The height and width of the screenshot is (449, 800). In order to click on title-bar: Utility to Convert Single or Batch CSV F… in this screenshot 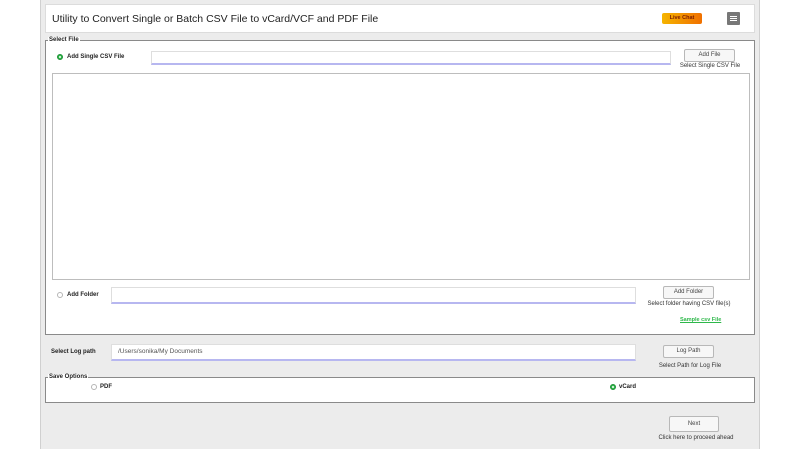, I will do `click(400, 18)`.